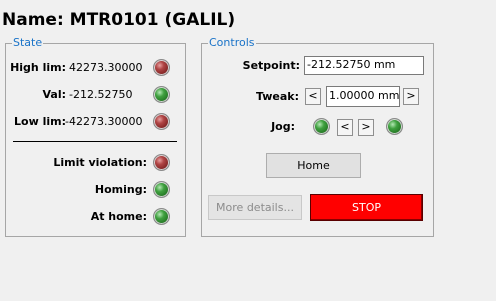  What do you see at coordinates (277, 96) in the screenshot?
I see `tweak-label: Tweak:` at bounding box center [277, 96].